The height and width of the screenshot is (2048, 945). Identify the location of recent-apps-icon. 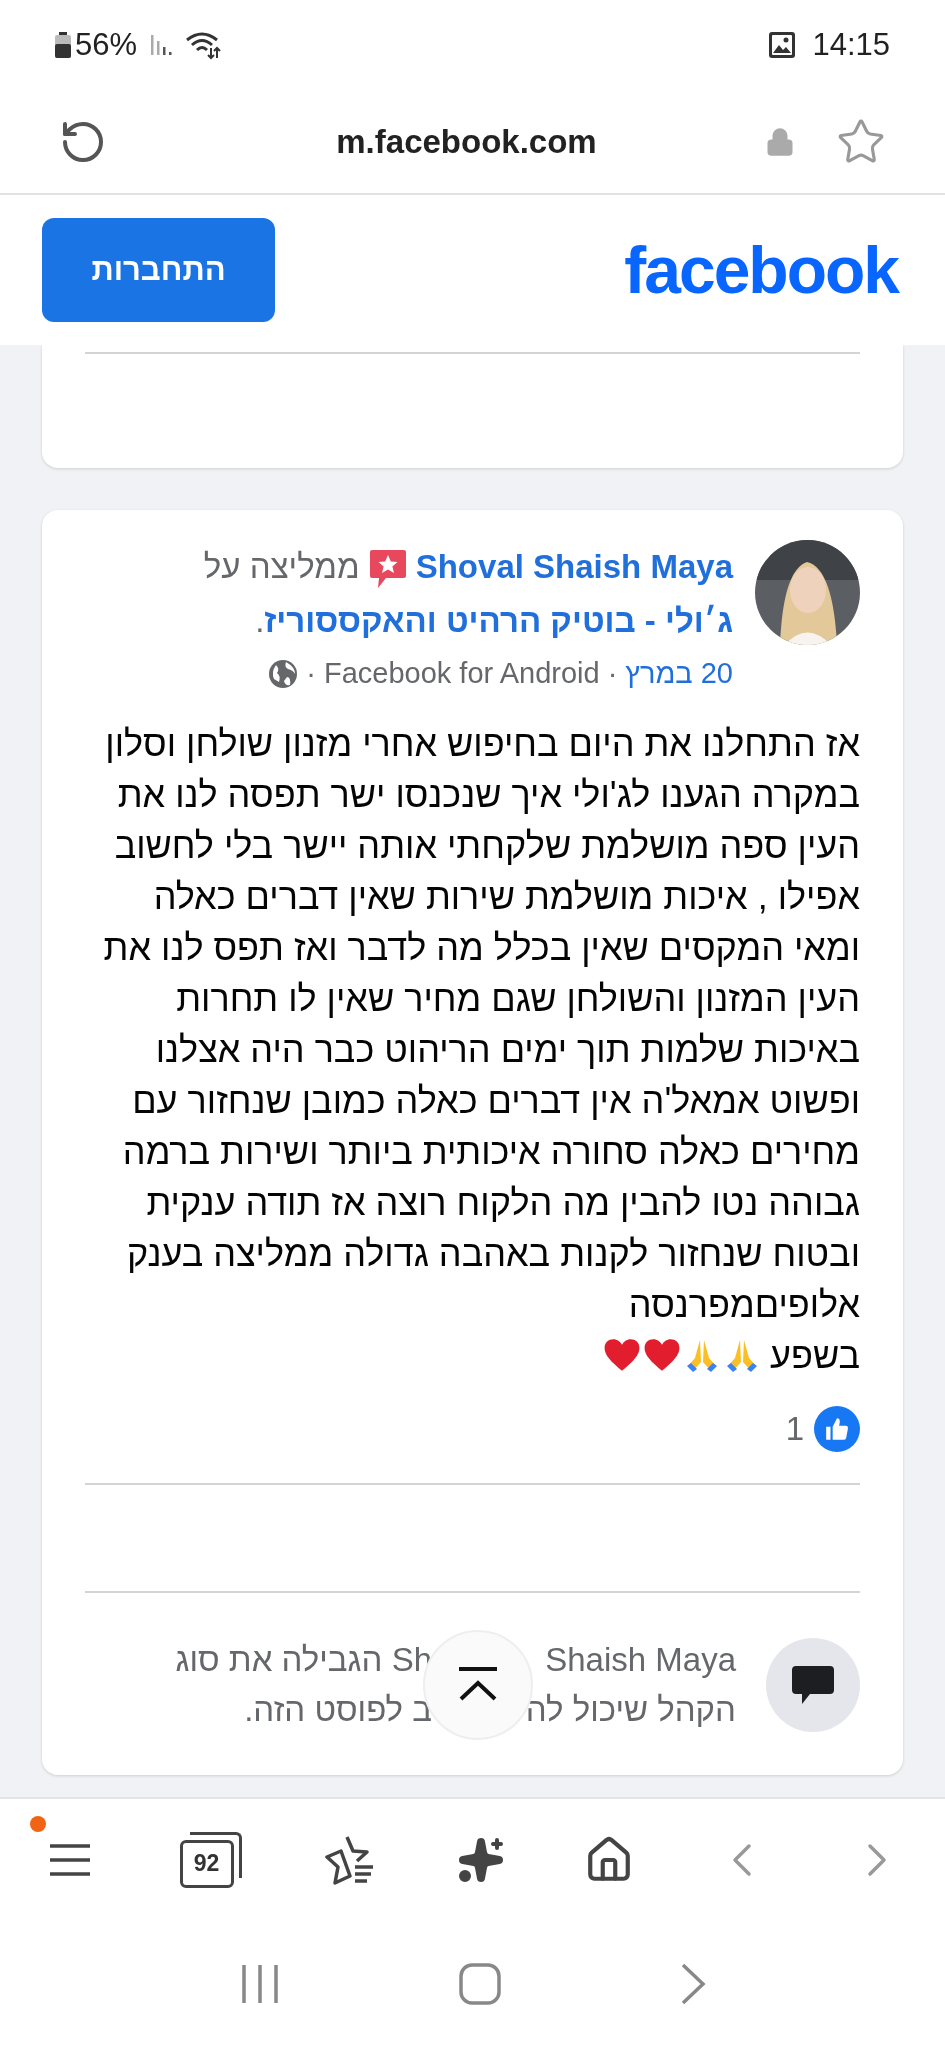
(259, 1984).